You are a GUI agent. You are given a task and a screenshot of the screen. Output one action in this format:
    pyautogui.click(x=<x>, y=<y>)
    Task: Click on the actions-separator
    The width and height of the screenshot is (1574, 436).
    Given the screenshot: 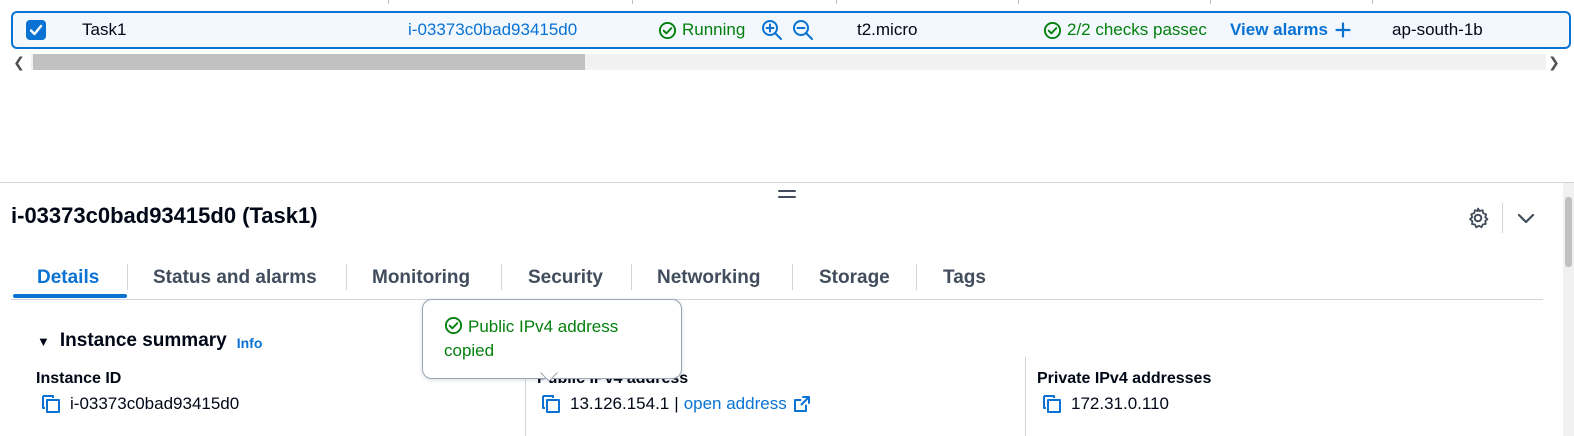 What is the action you would take?
    pyautogui.click(x=1502, y=218)
    